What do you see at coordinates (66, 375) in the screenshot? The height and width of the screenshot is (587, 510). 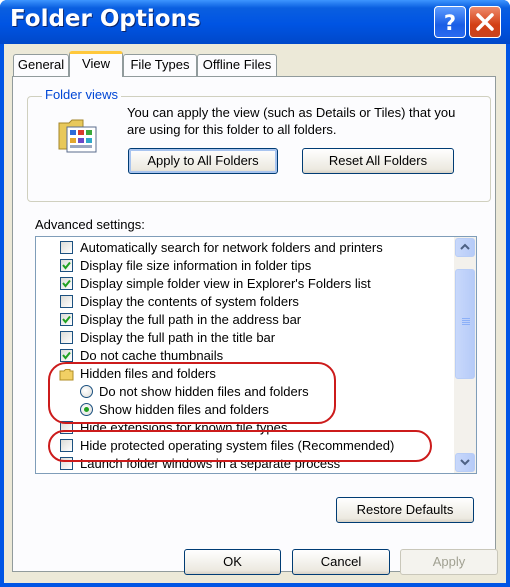 I see `folder-icon` at bounding box center [66, 375].